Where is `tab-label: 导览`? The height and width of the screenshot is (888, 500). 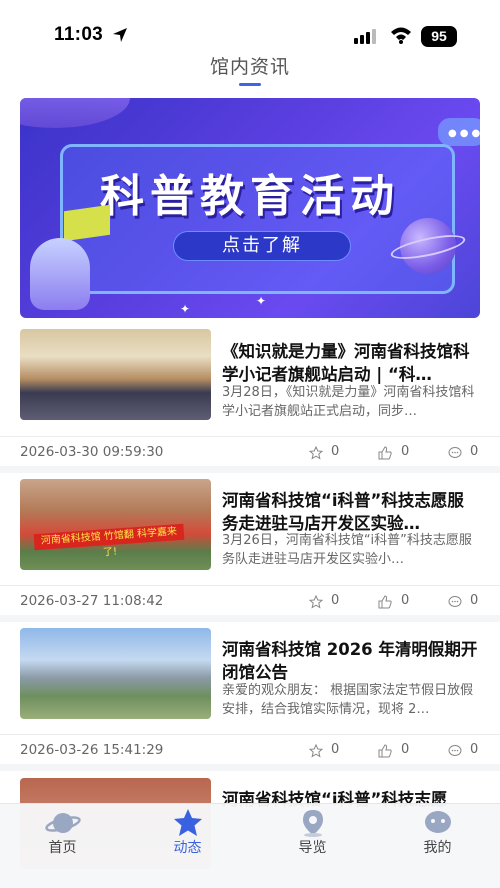 tab-label: 导览 is located at coordinates (312, 848).